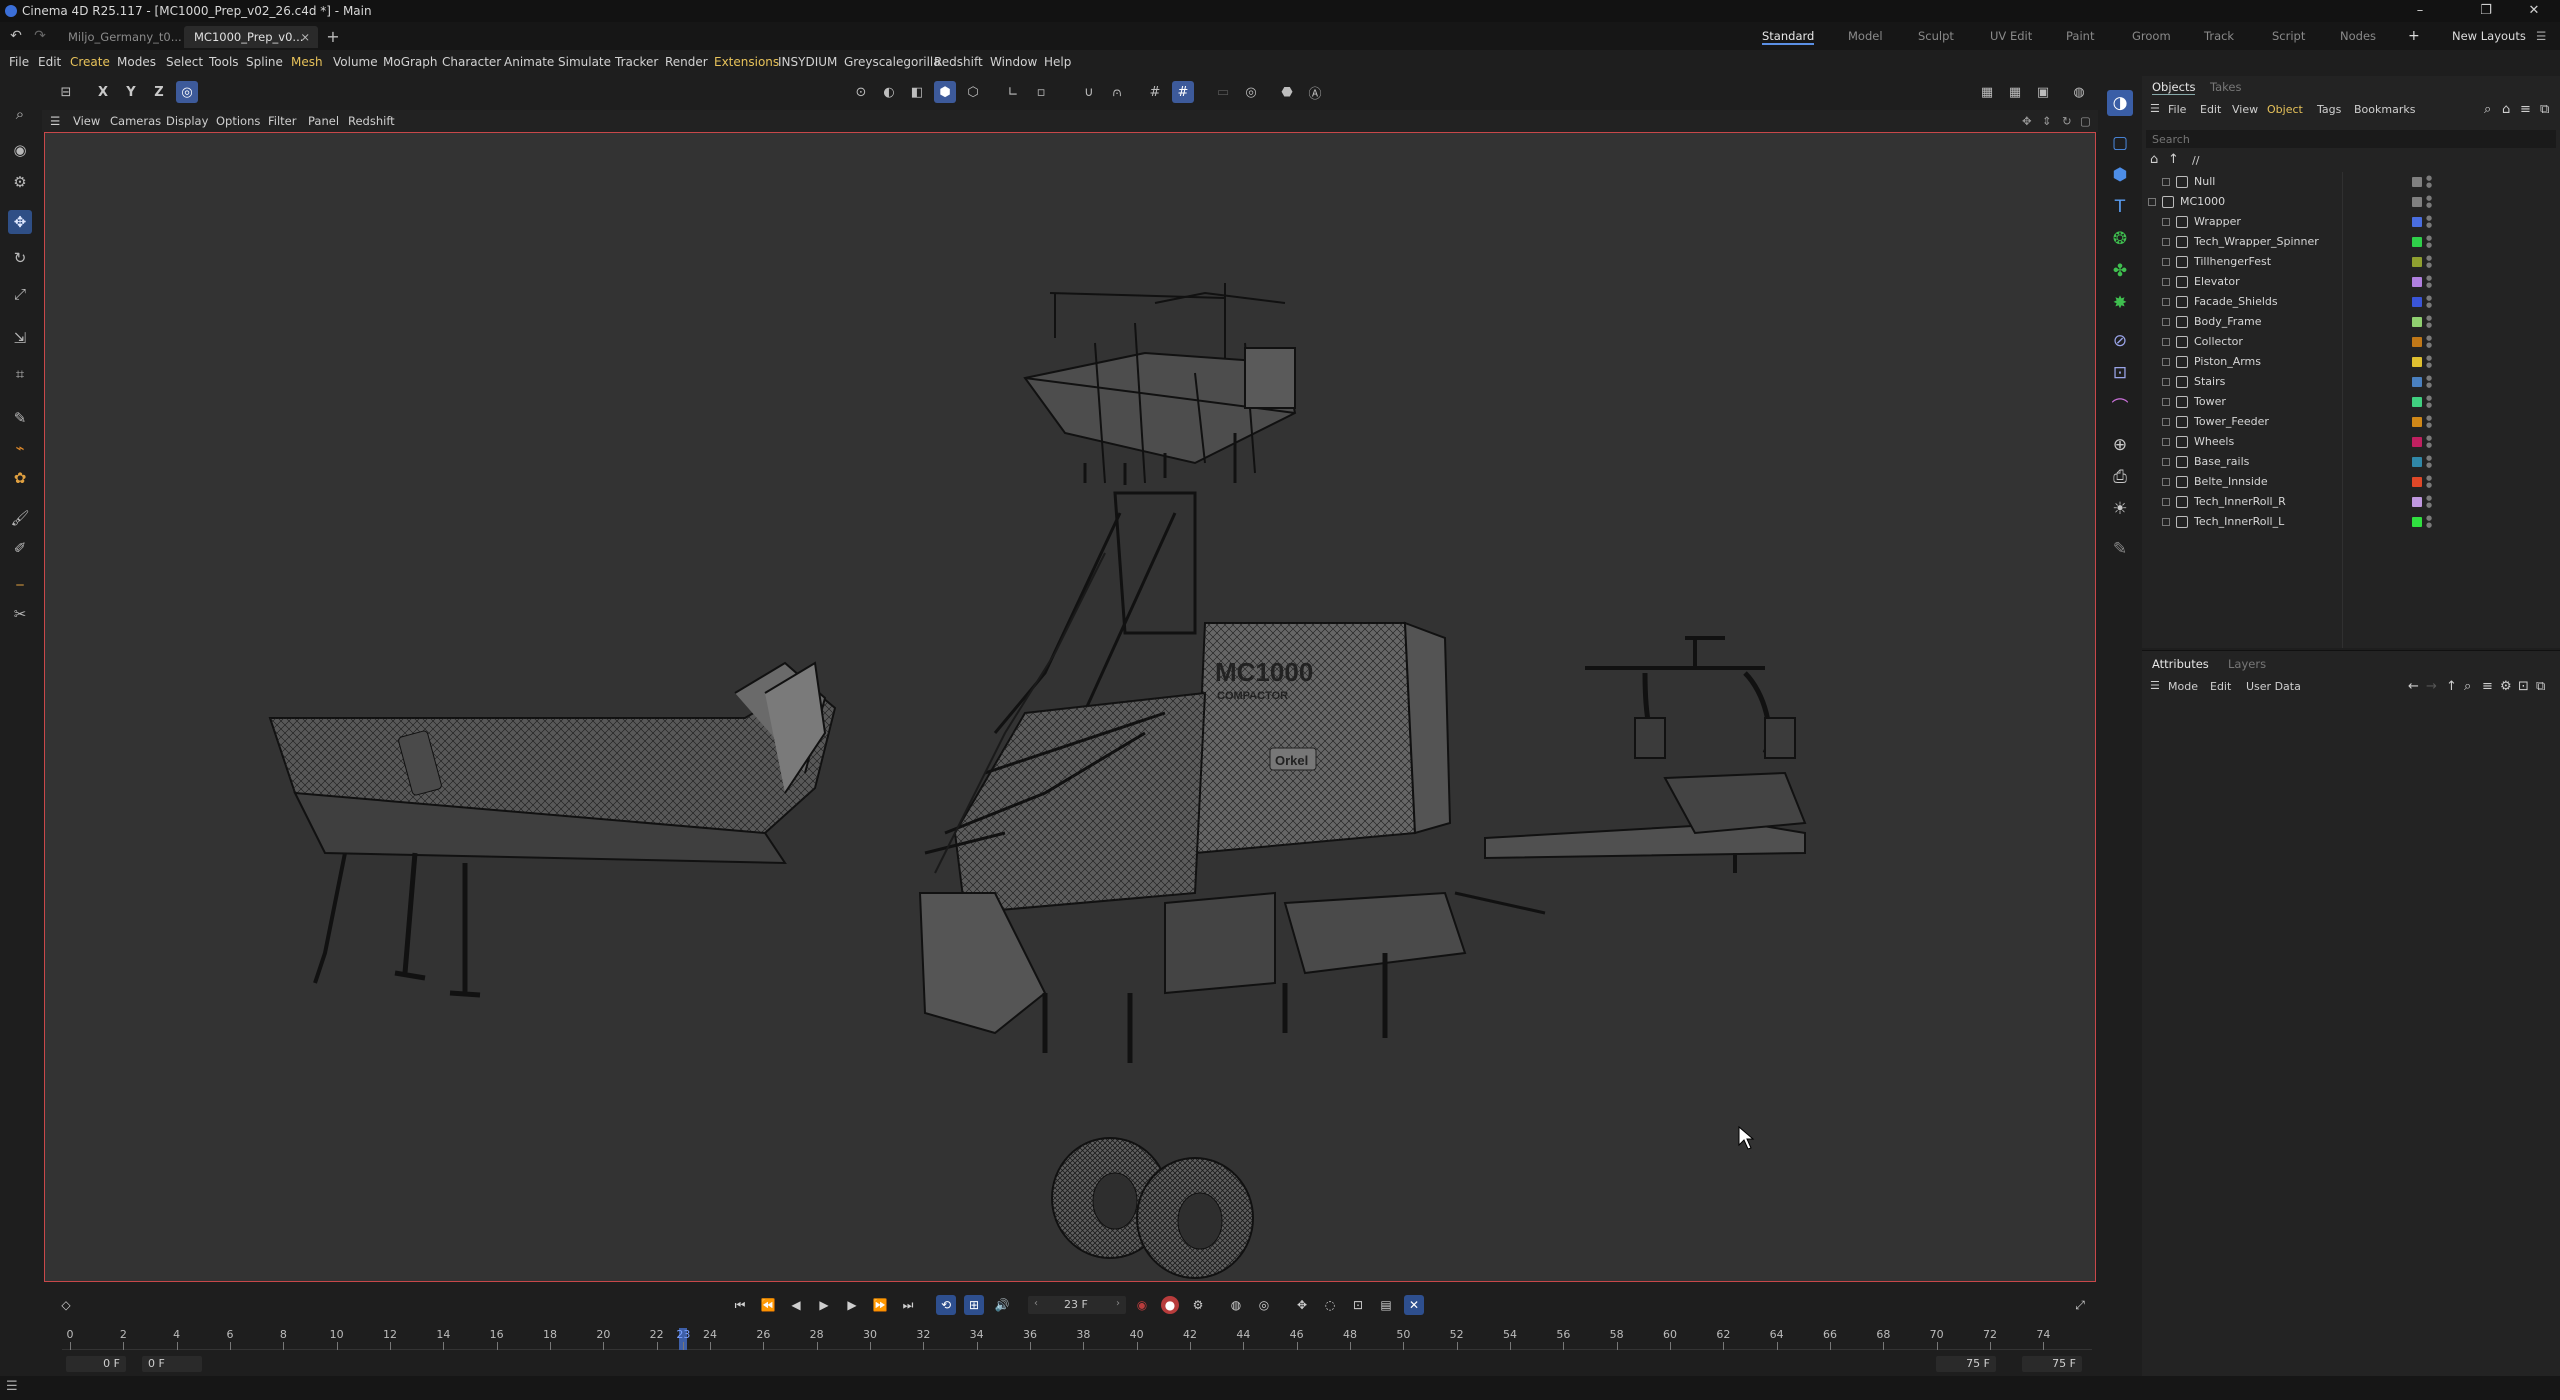 This screenshot has width=2560, height=1400. I want to click on object-row: MC1000 ● ●, so click(2351, 202).